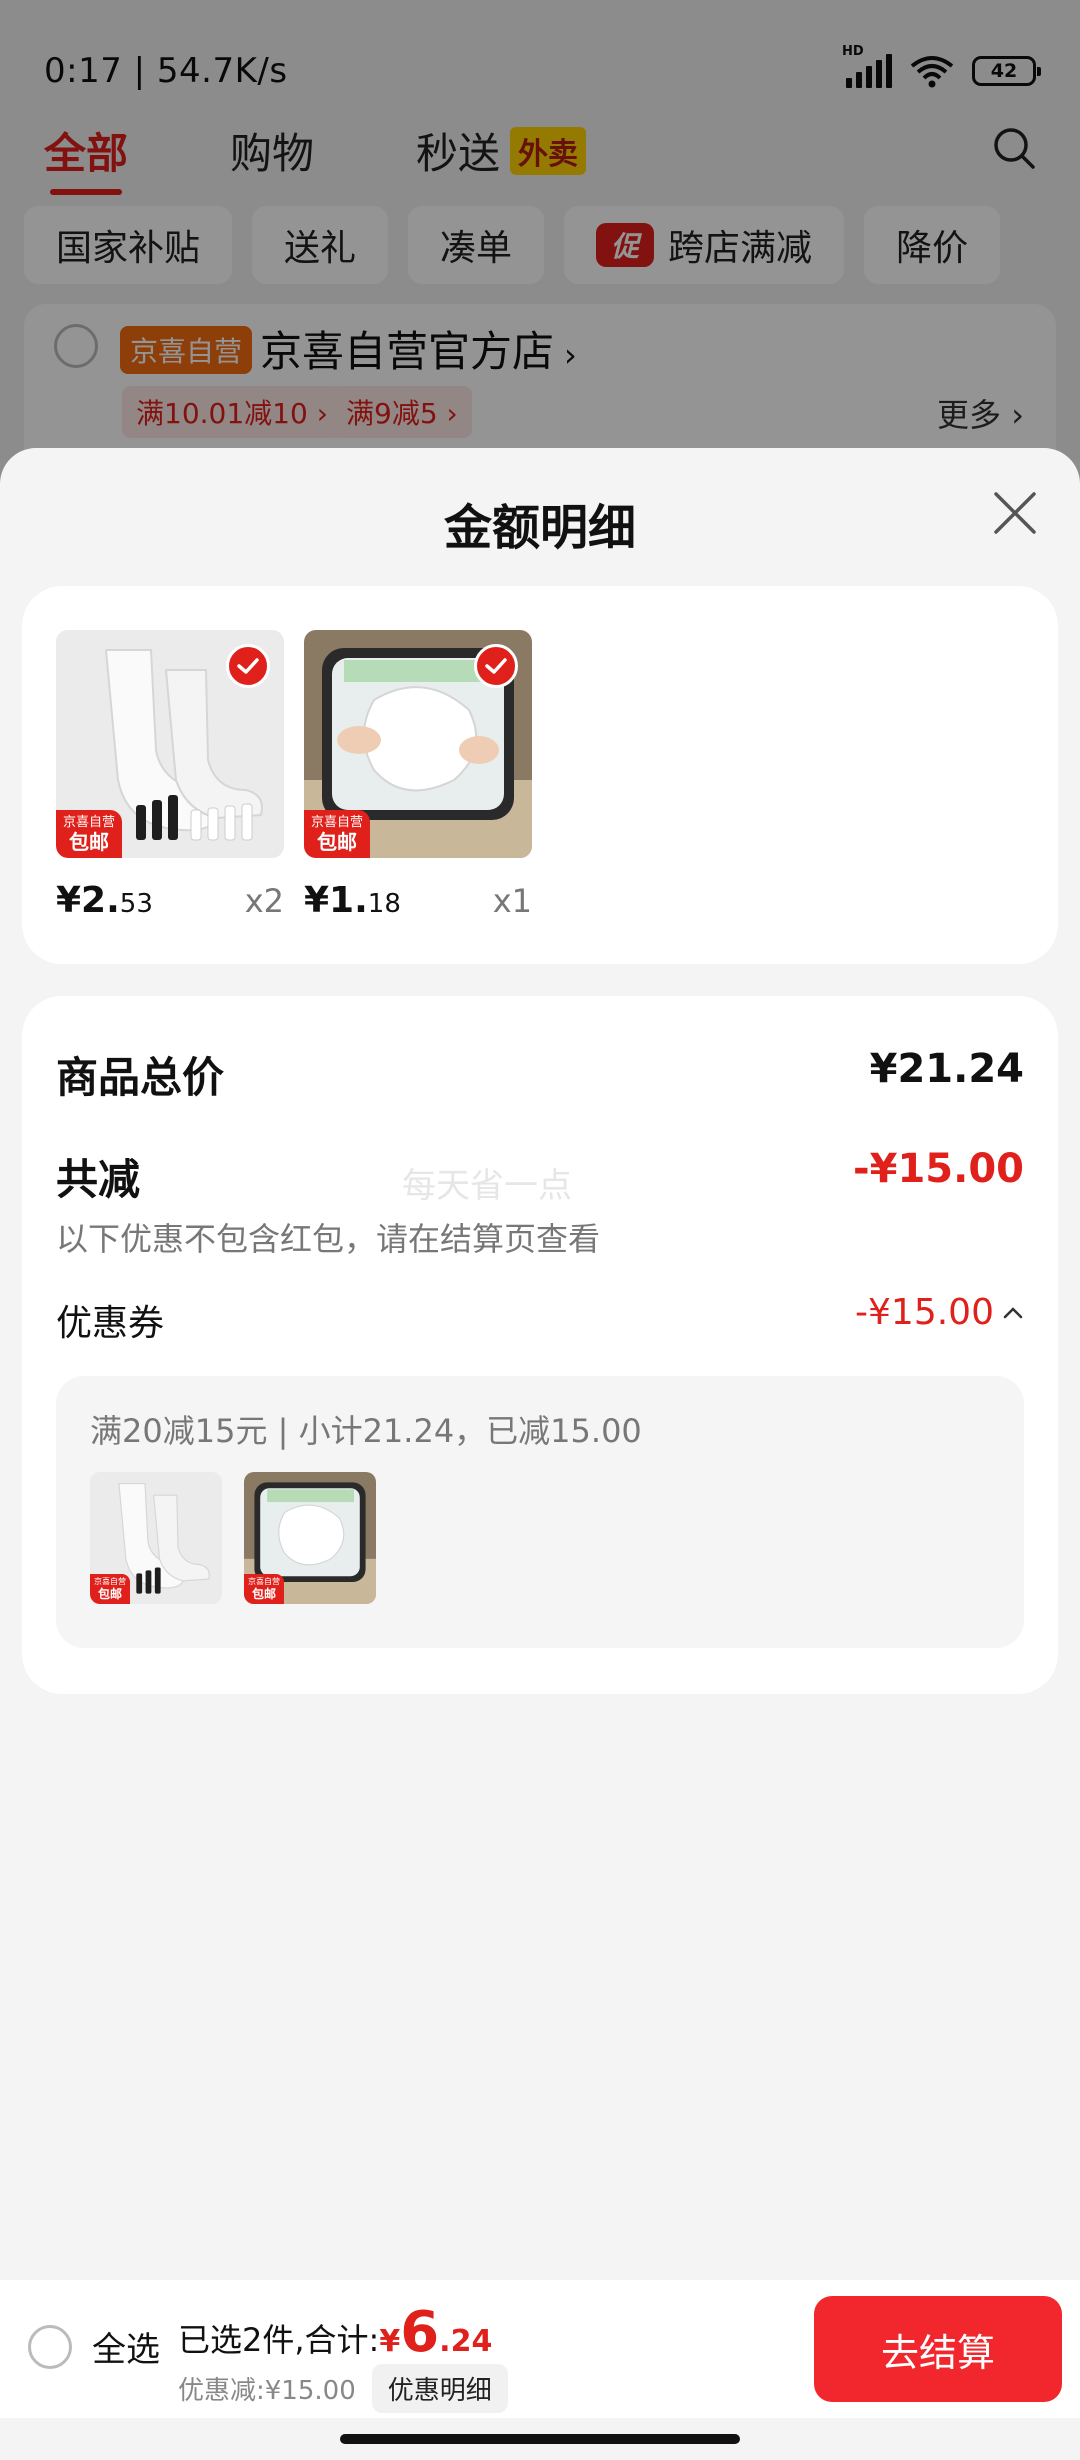 This screenshot has height=2460, width=1080. What do you see at coordinates (336, 900) in the screenshot?
I see `price-integer: ¥1.` at bounding box center [336, 900].